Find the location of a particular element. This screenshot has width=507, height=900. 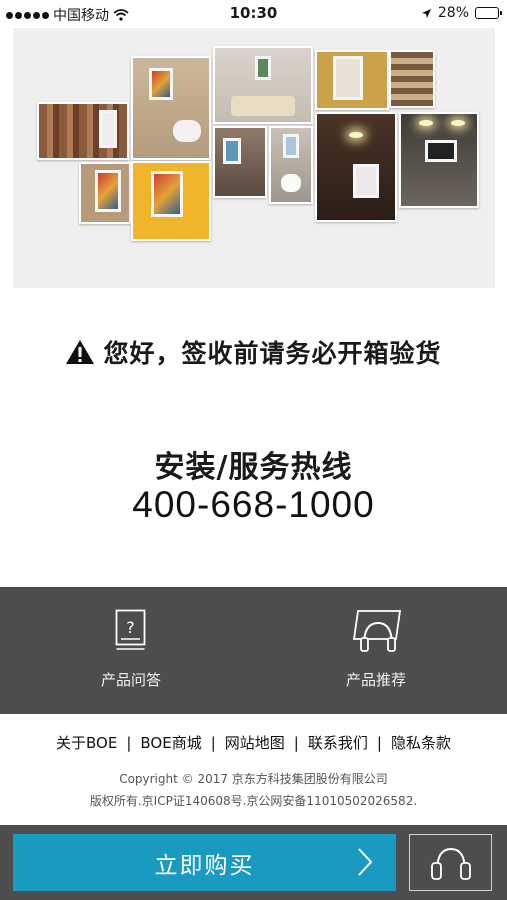

product-qa-button: ? 产品问答 is located at coordinates (131, 650).